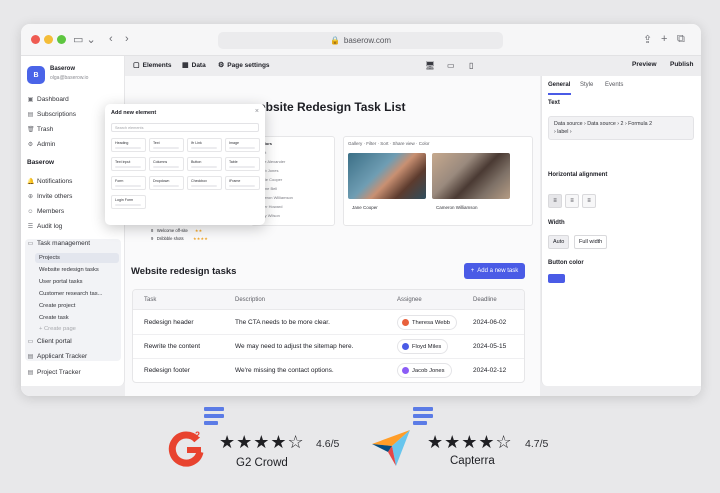  I want to click on sidebar-item-members: ☺ Members, so click(45, 211).